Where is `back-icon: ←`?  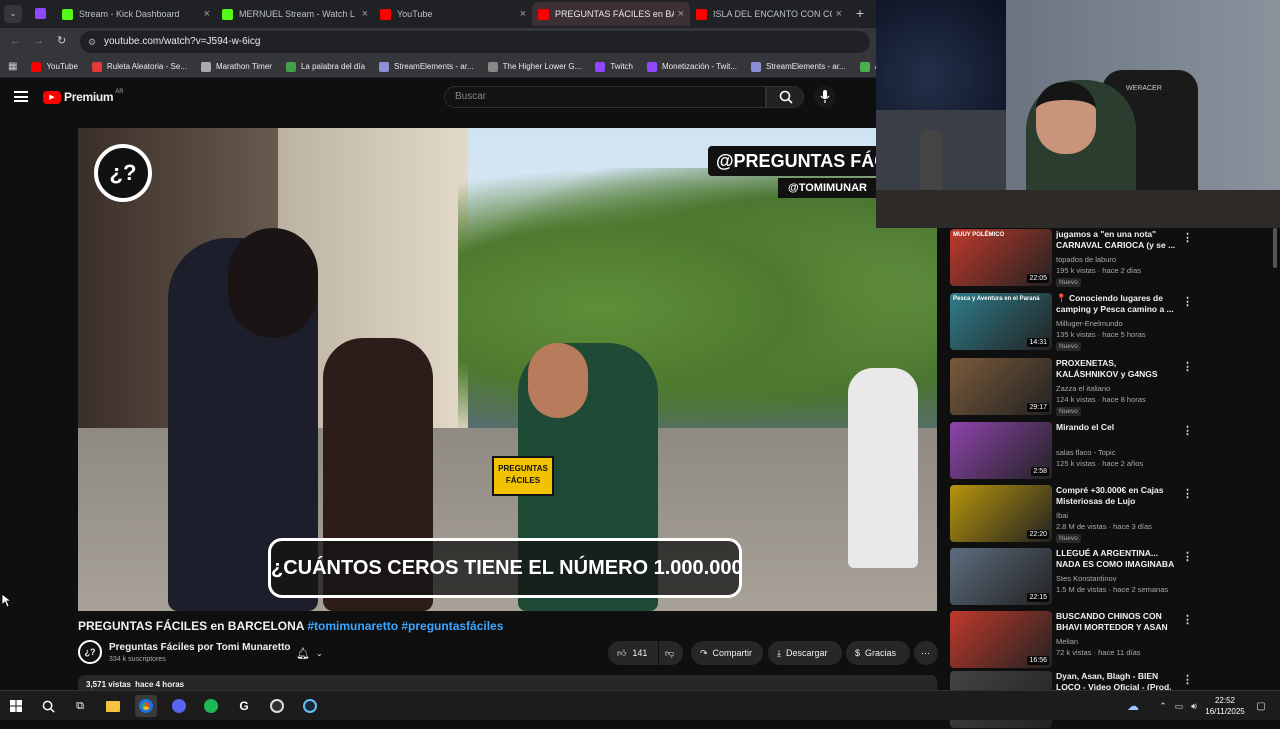 back-icon: ← is located at coordinates (15, 41).